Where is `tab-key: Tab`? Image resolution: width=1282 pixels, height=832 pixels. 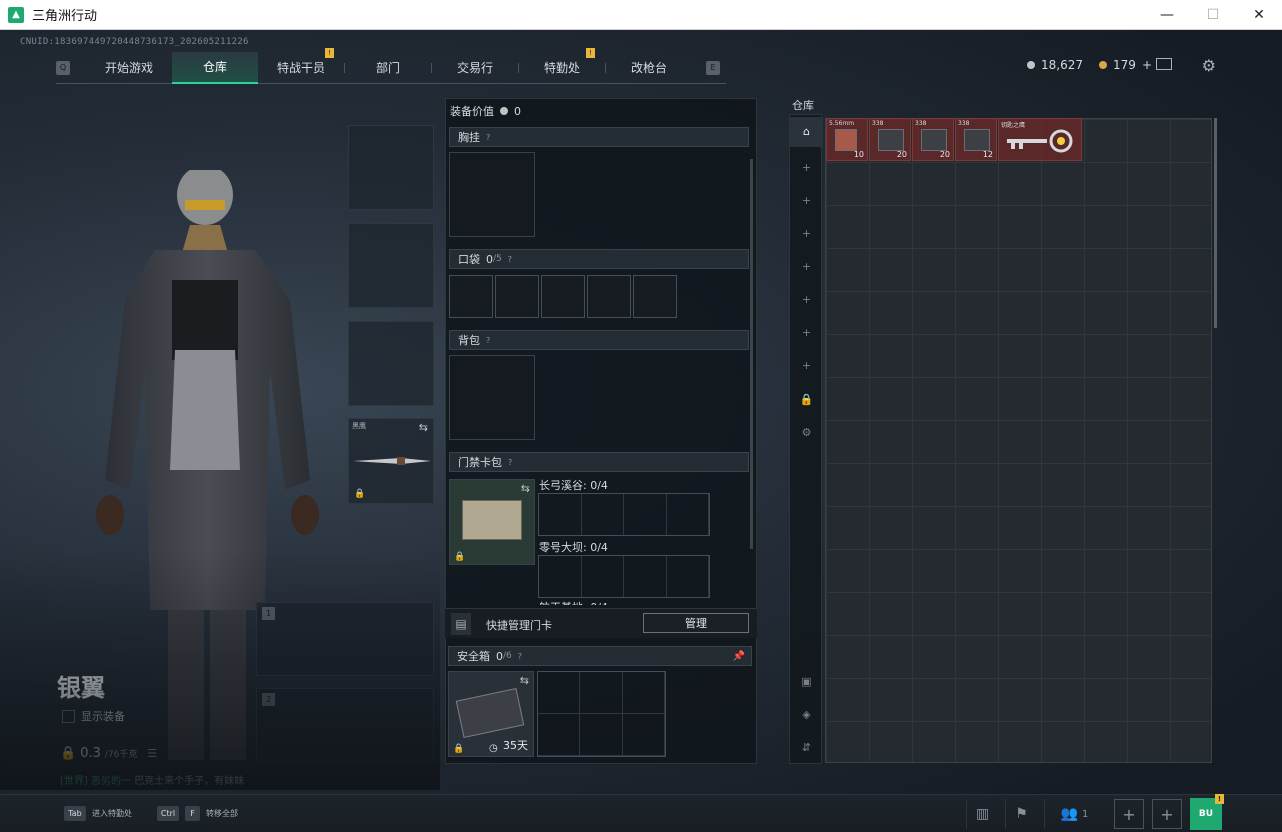
tab-key: Tab is located at coordinates (75, 813).